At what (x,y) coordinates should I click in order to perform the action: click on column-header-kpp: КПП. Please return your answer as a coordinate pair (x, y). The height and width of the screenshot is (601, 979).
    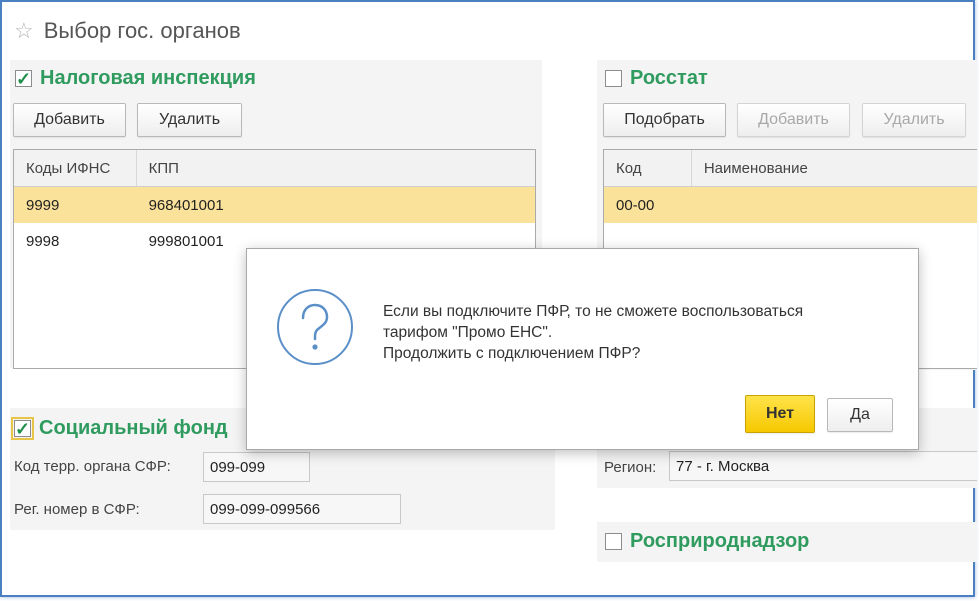
    Looking at the image, I should click on (336, 168).